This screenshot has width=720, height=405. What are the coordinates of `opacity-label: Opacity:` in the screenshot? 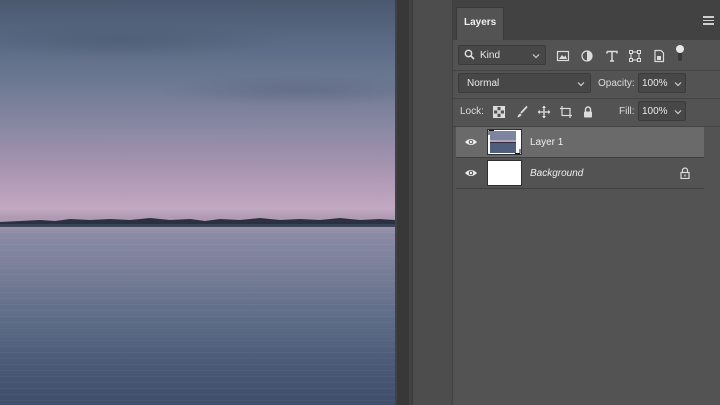 It's located at (616, 83).